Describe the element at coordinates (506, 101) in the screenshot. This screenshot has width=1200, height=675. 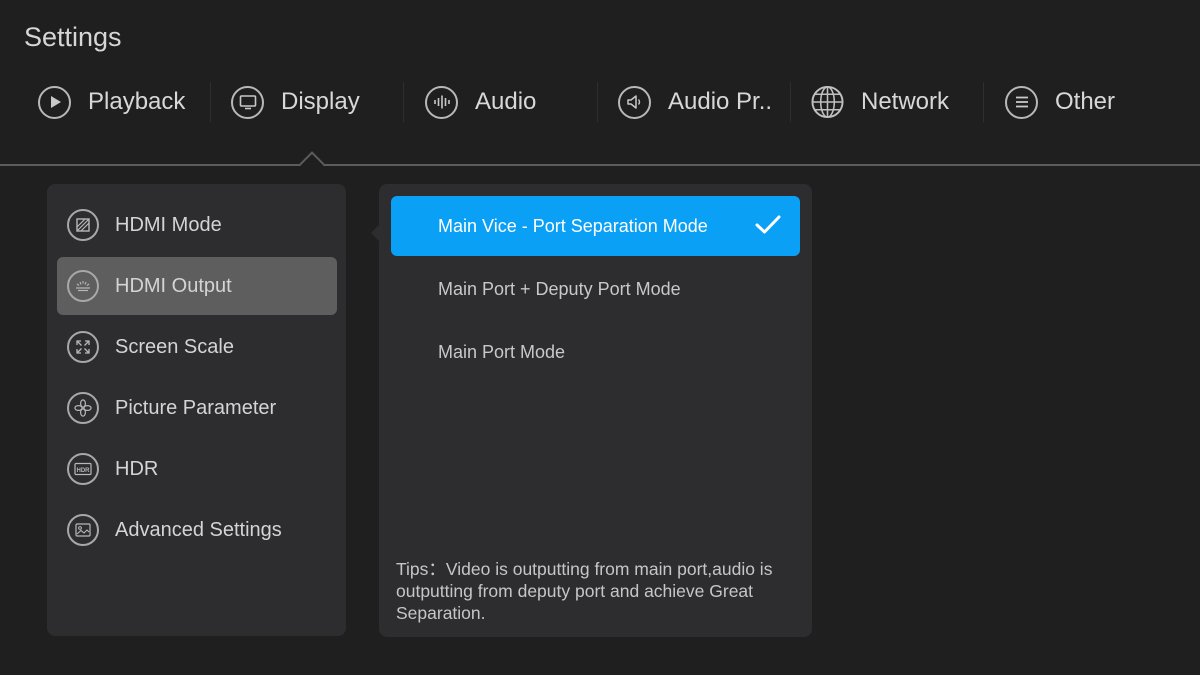
I see `tab-label: Audio` at that location.